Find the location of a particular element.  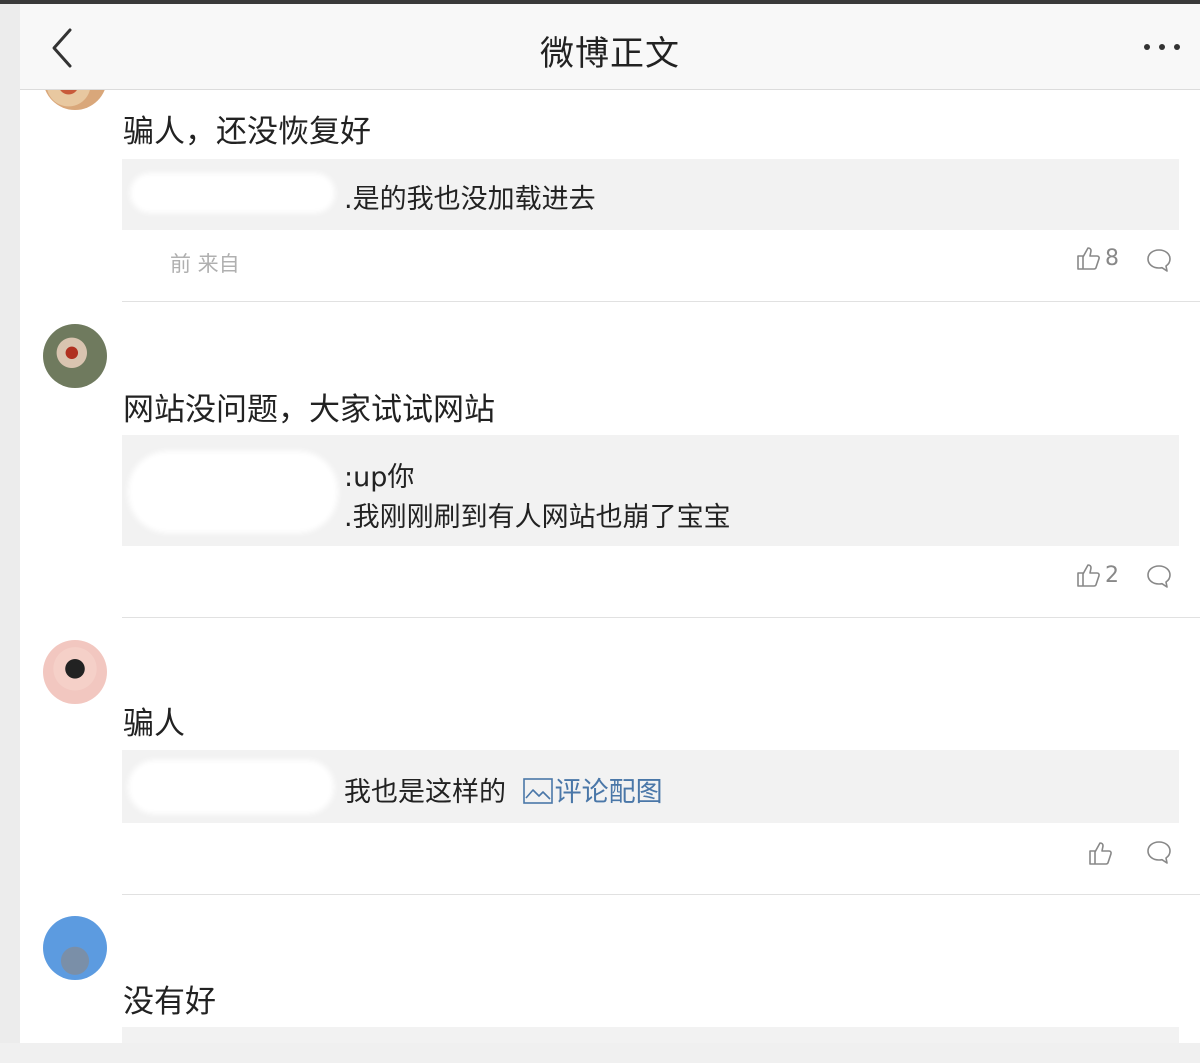

page-title: 微博正文 is located at coordinates (610, 54).